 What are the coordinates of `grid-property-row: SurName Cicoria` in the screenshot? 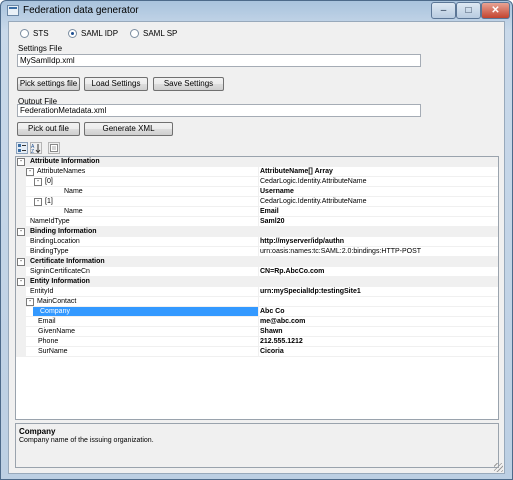 It's located at (257, 352).